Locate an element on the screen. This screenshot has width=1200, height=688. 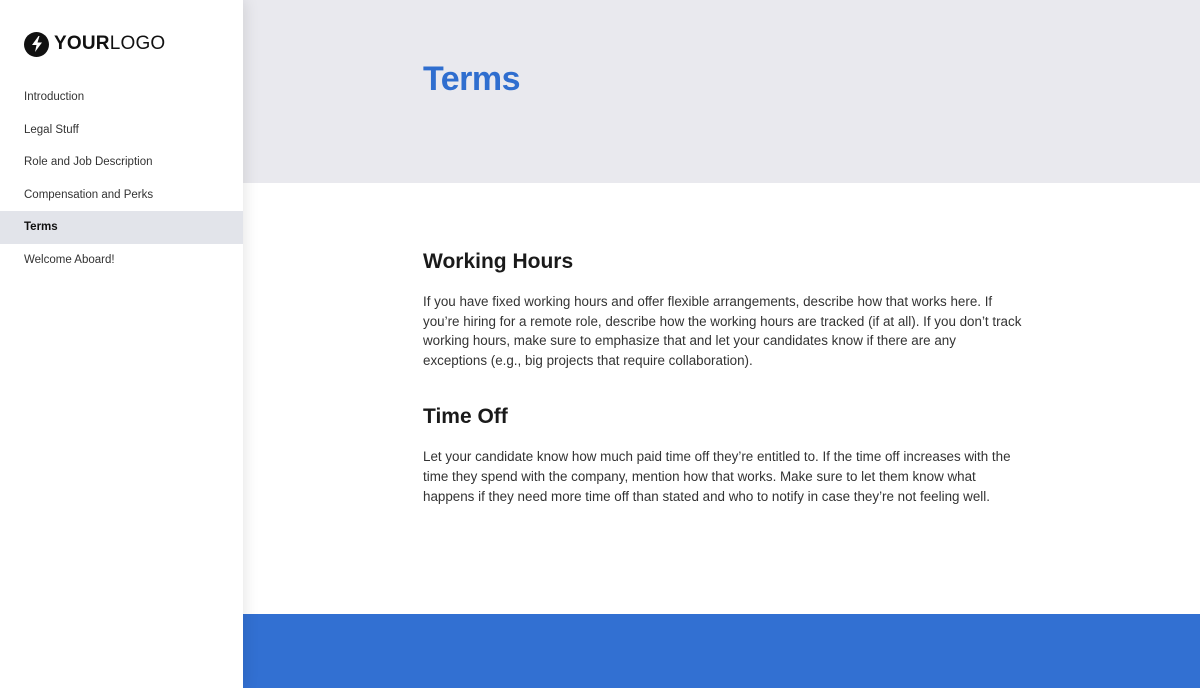
logo: YOURLOGO is located at coordinates (94, 44).